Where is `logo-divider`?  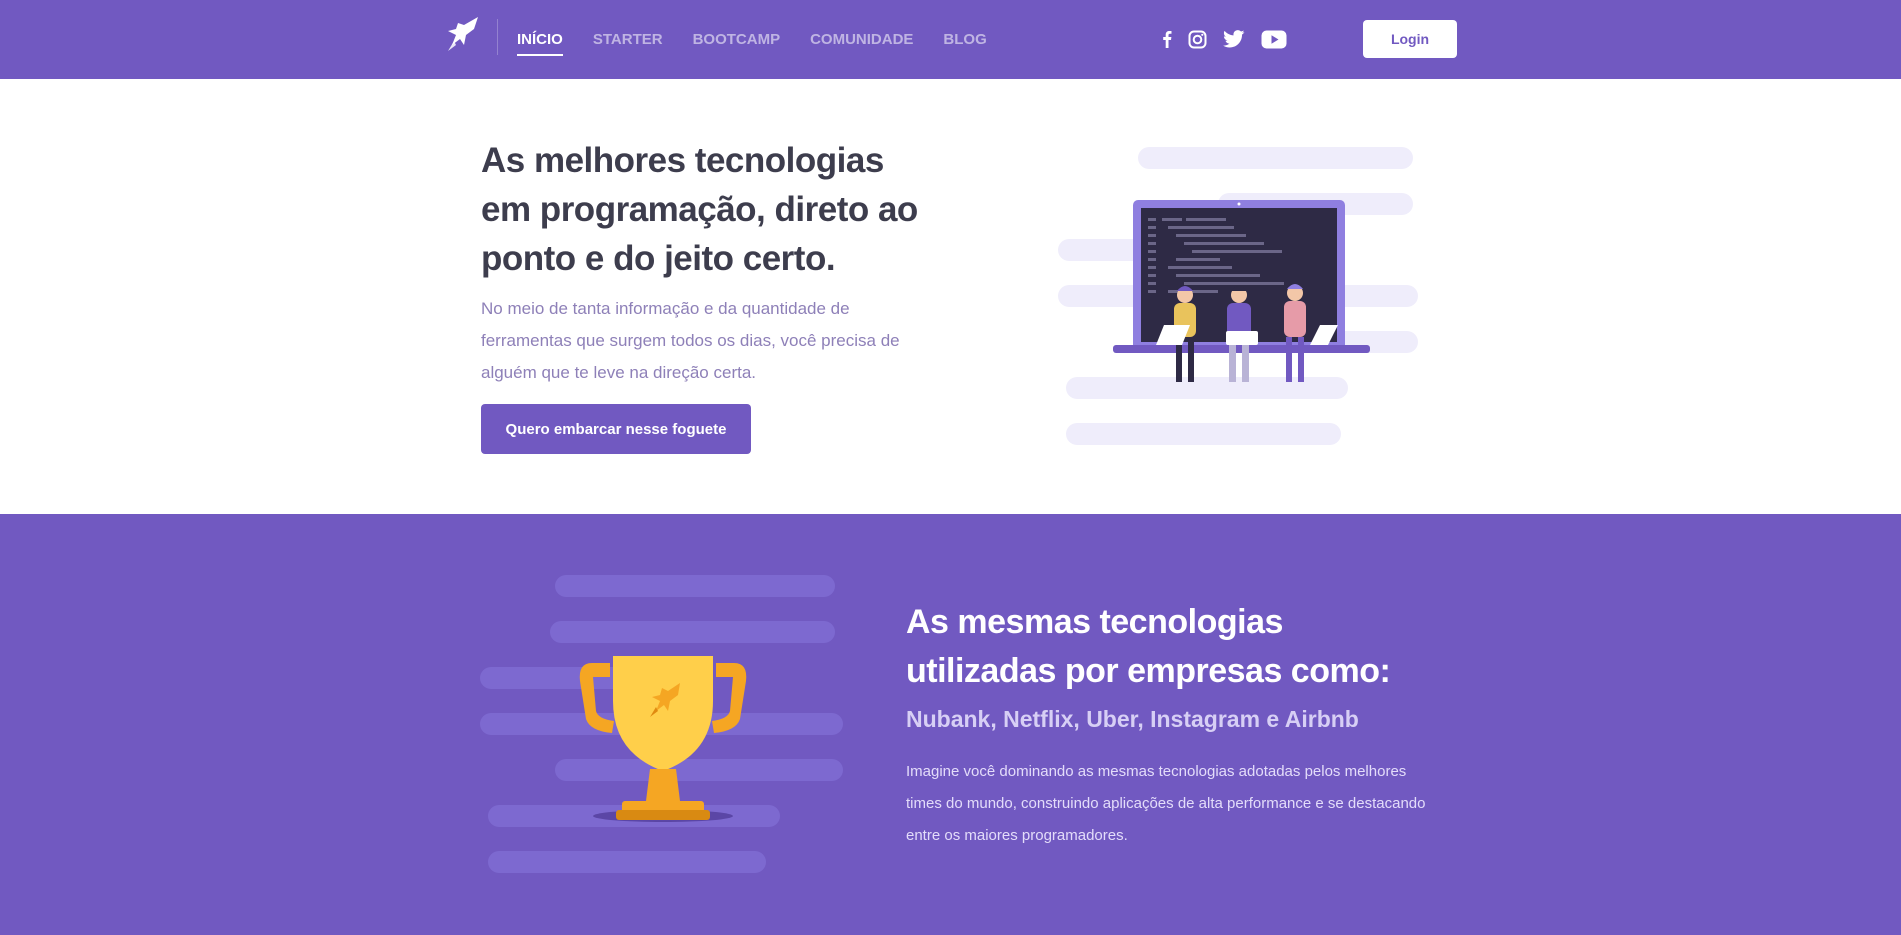
logo-divider is located at coordinates (497, 37).